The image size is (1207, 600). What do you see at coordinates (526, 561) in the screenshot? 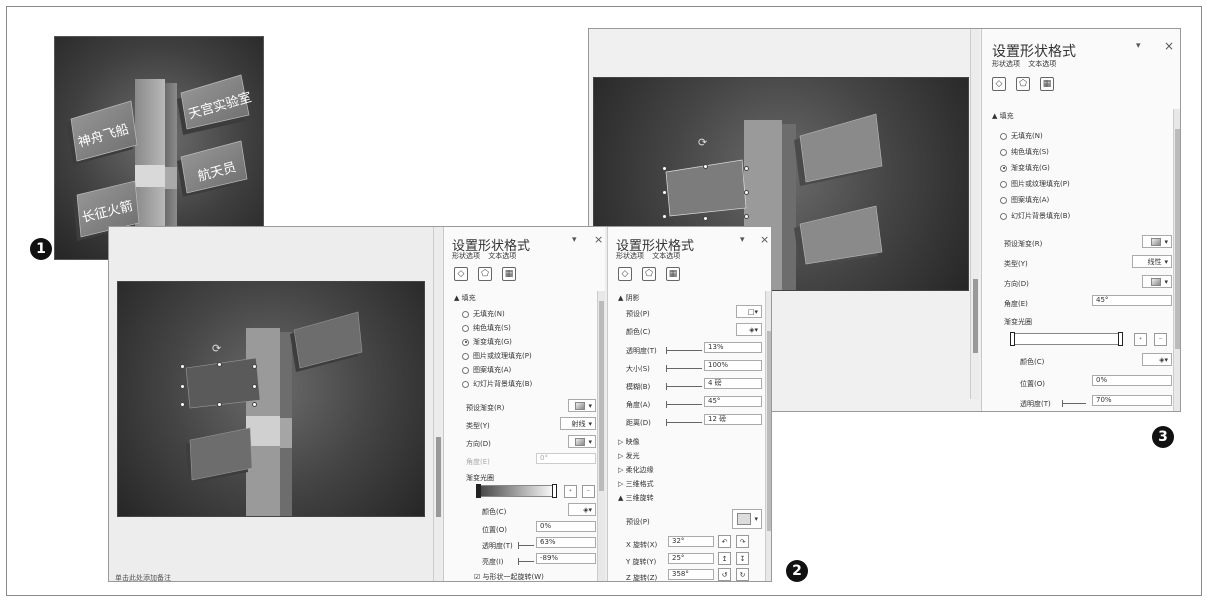
I see `brightness-slider` at bounding box center [526, 561].